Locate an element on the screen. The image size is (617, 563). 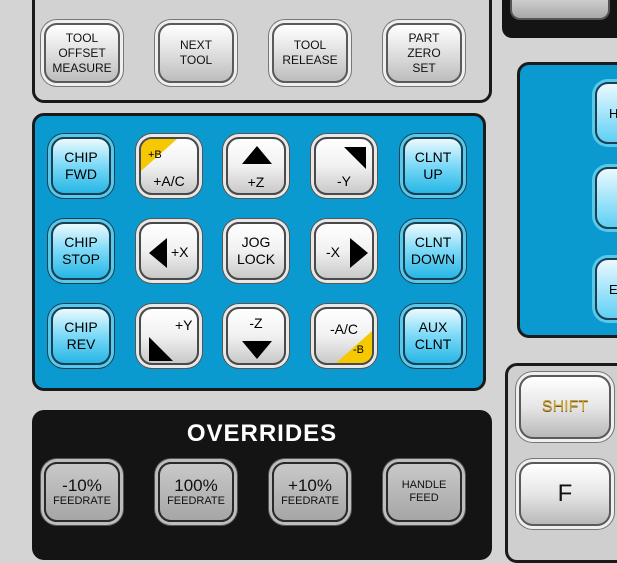
partial-key-label: E is located at coordinates (613, 289).